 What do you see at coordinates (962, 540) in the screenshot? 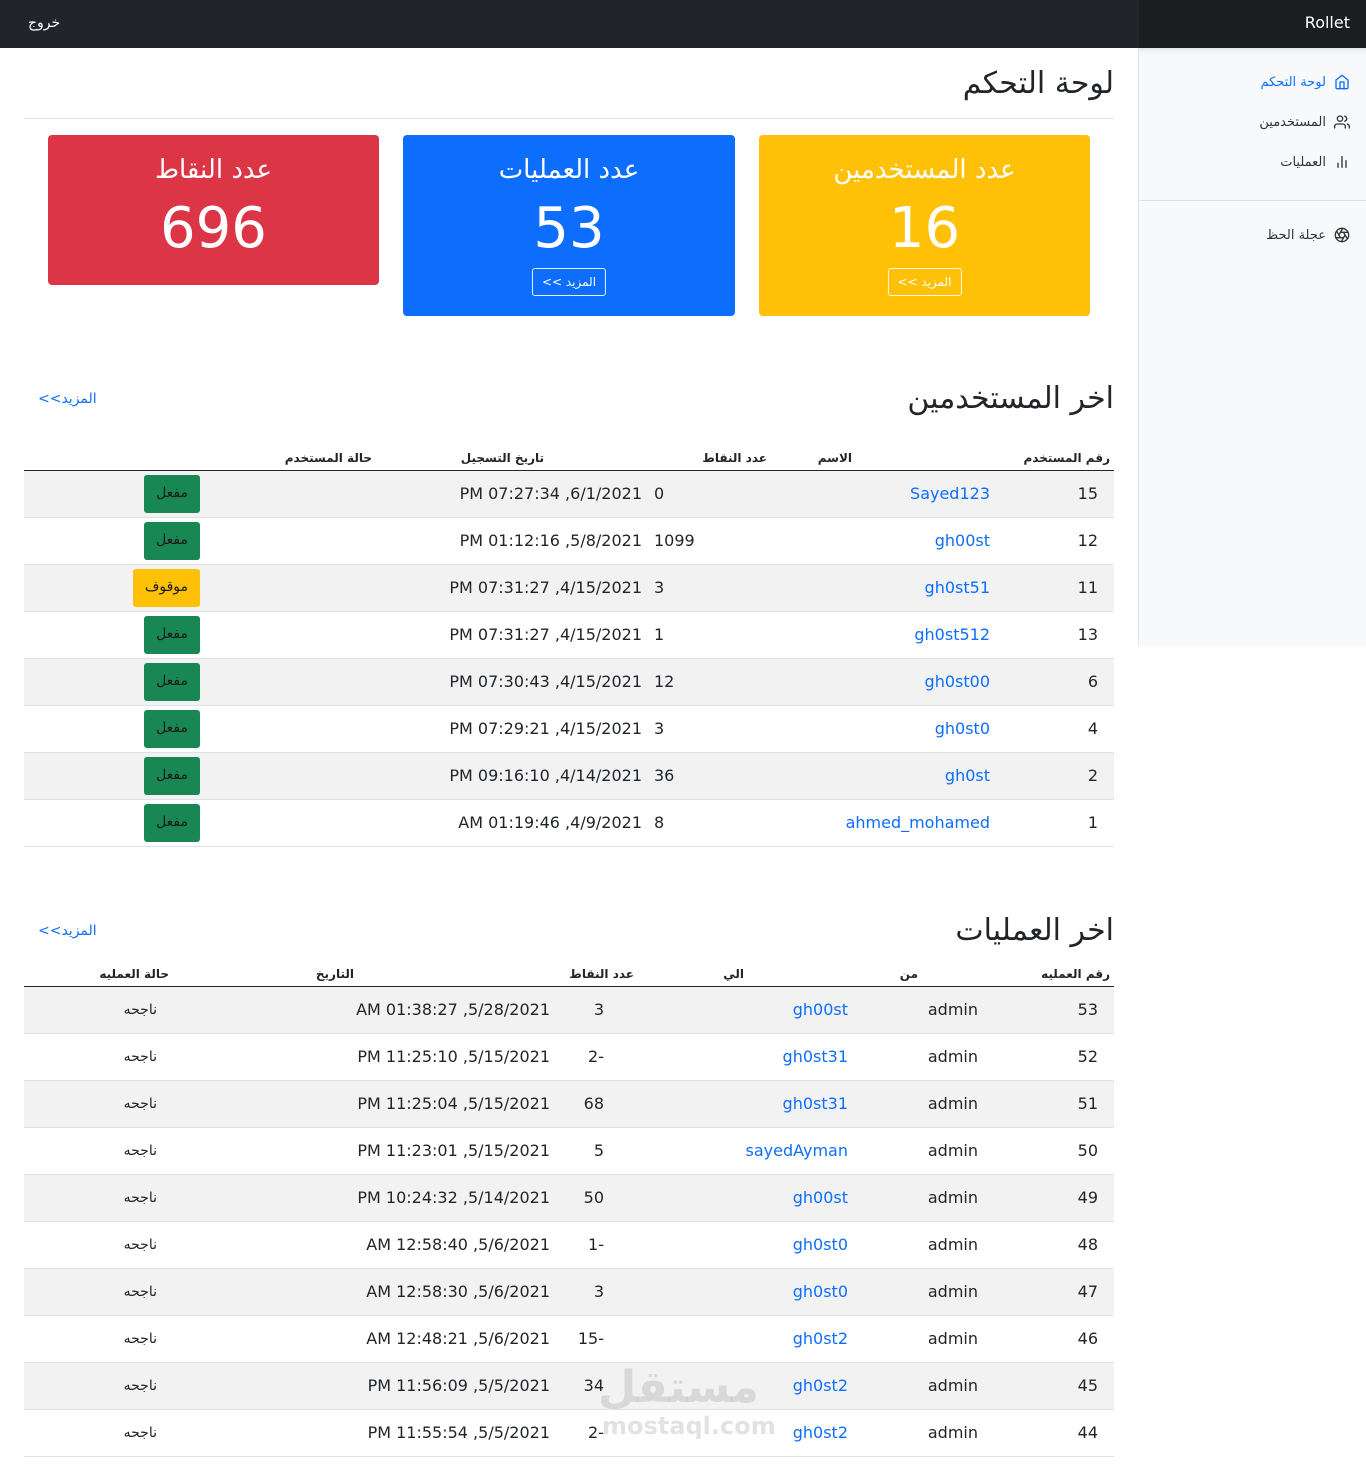
I see `user-name-link: gh00st` at bounding box center [962, 540].